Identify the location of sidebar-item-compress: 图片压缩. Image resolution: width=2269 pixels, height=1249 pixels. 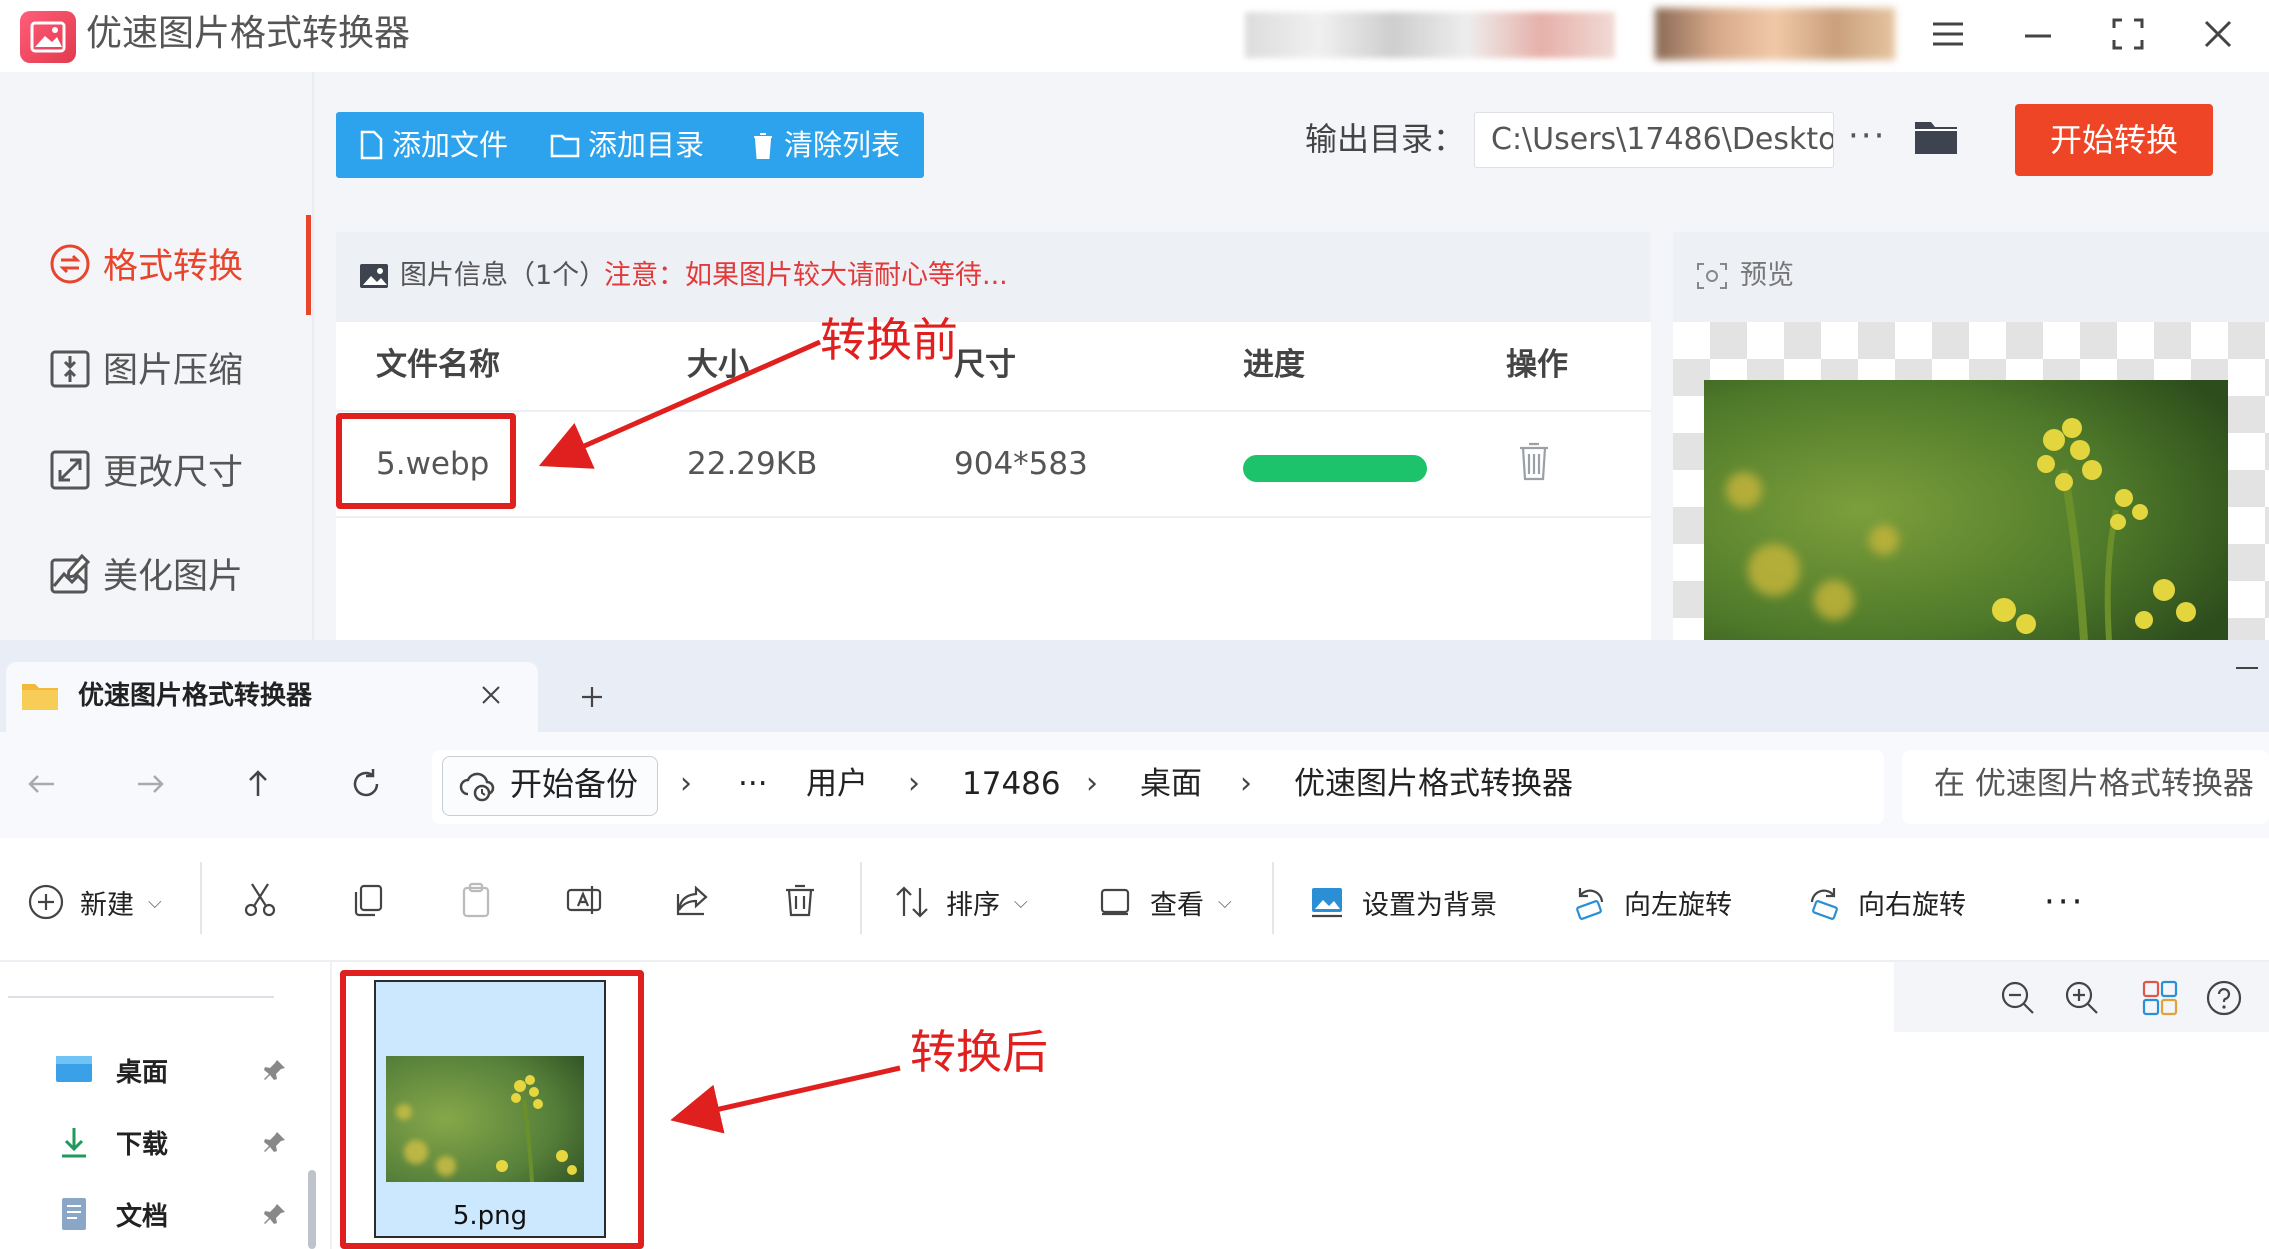
(156, 366).